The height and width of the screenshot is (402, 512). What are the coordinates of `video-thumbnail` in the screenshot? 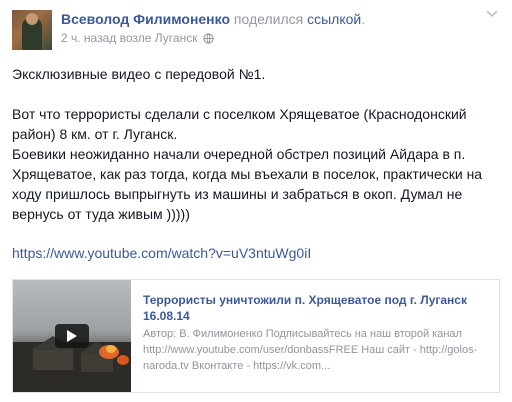 It's located at (72, 336).